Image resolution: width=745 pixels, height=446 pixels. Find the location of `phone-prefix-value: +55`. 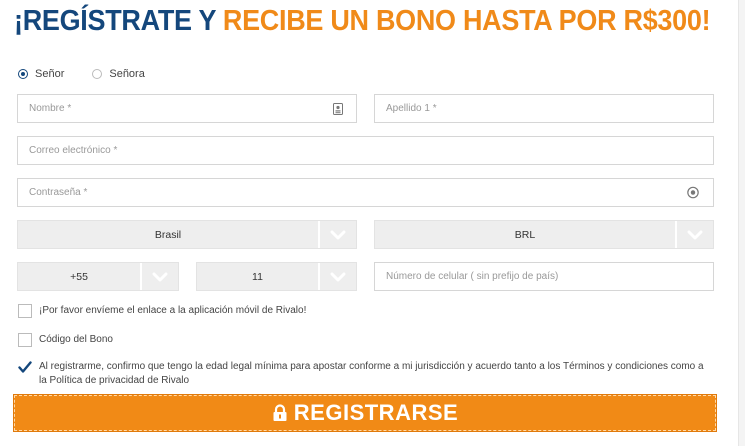

phone-prefix-value: +55 is located at coordinates (79, 276).